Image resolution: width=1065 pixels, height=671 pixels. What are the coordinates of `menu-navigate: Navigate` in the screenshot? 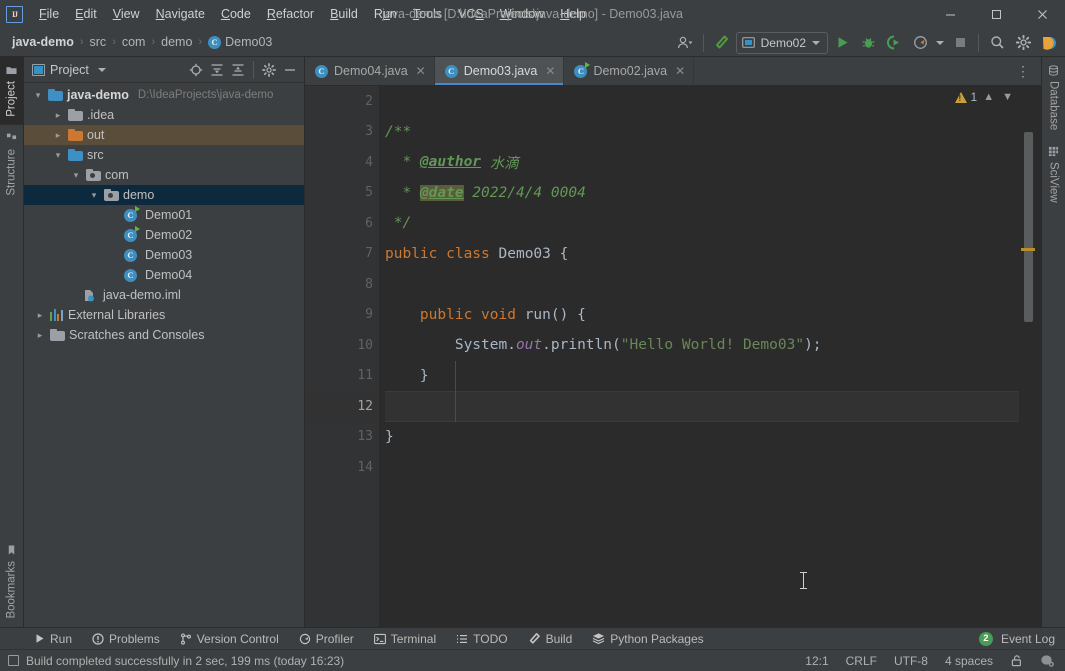 It's located at (180, 14).